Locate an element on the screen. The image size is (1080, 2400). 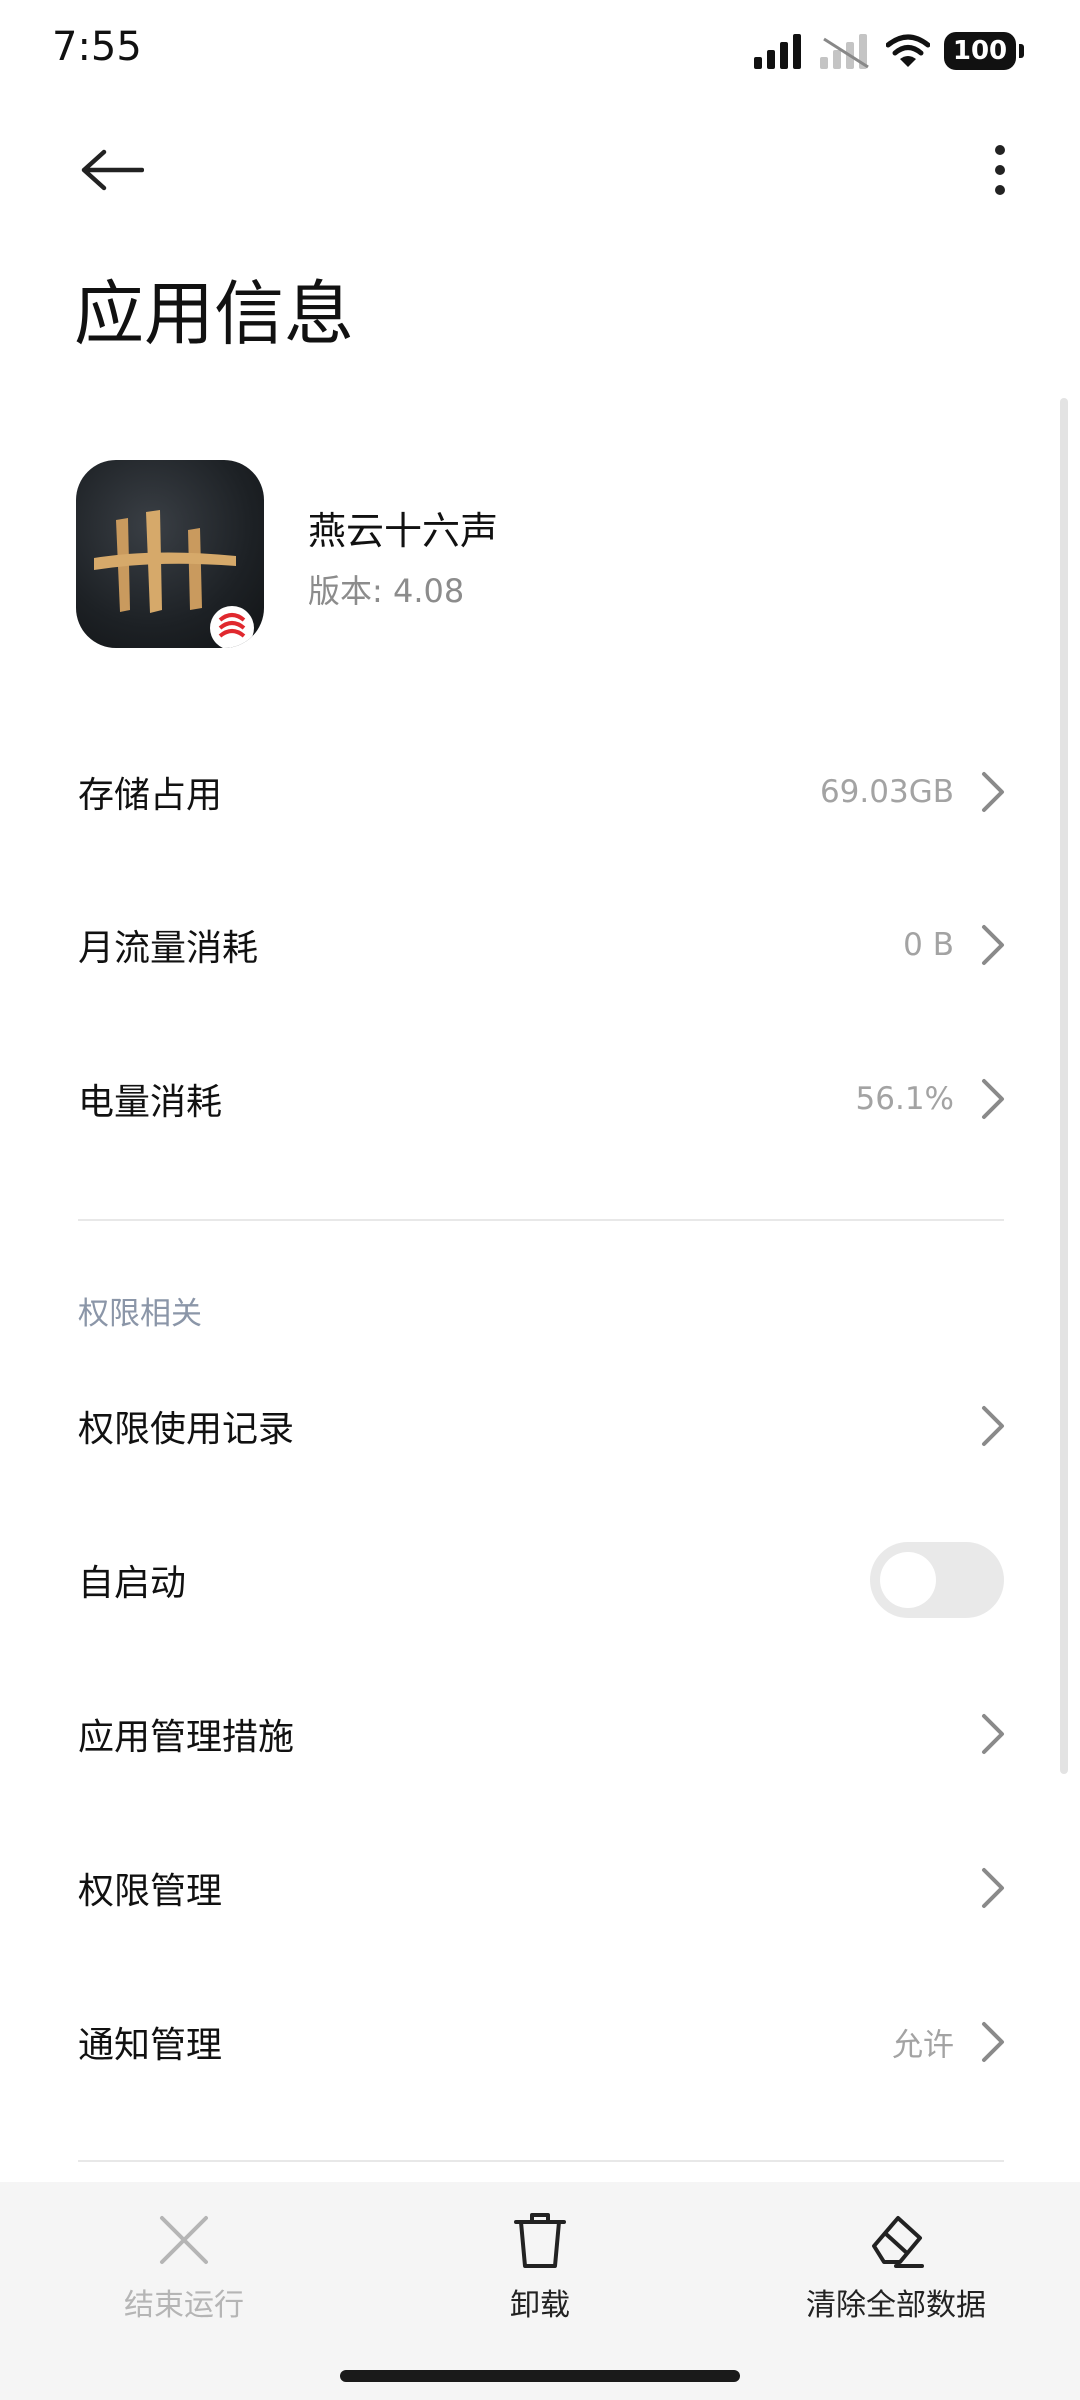
force-stop-label: 结束运行 is located at coordinates (184, 2305).